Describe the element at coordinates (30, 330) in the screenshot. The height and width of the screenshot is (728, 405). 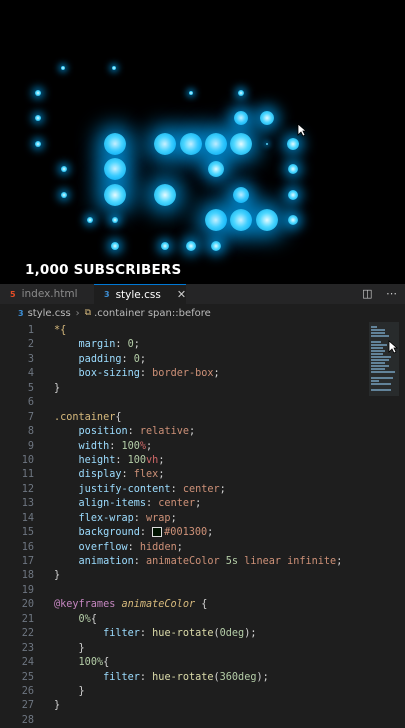
I see `line-number: 1` at that location.